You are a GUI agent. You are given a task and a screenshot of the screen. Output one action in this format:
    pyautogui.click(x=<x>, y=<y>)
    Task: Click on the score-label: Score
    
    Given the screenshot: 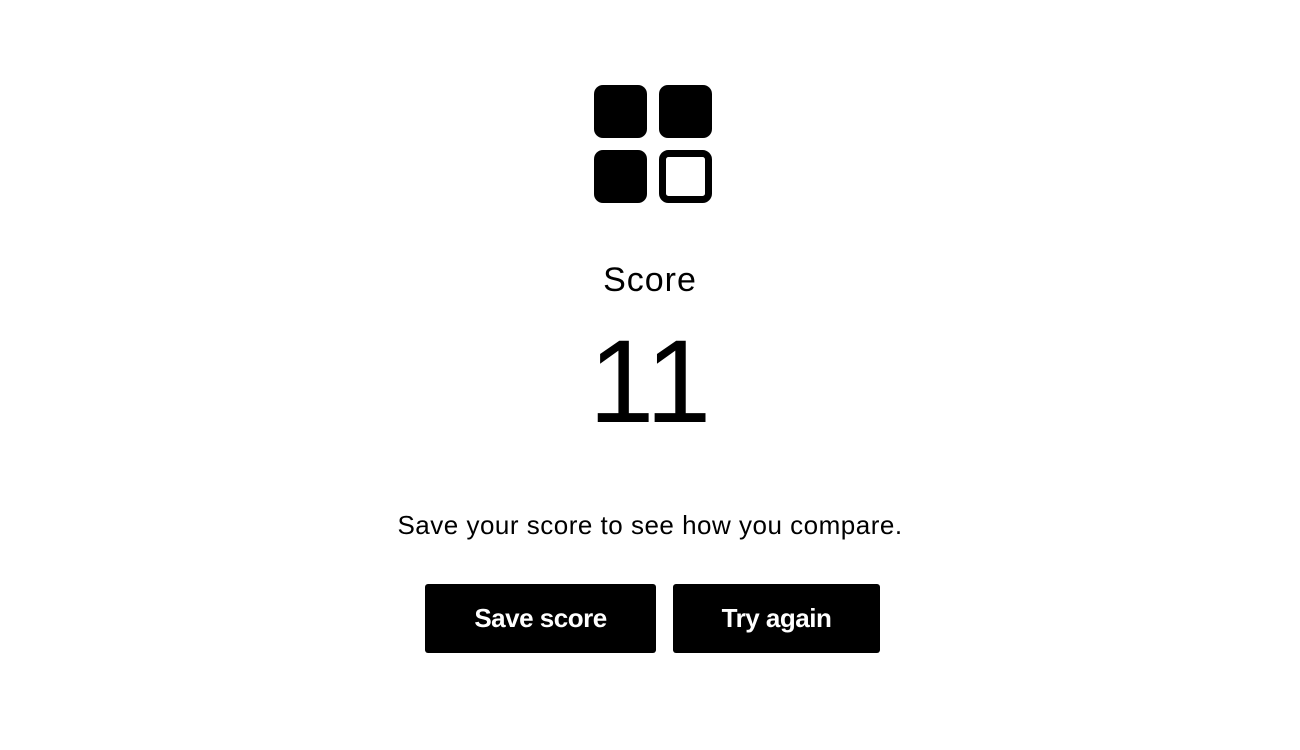 What is the action you would take?
    pyautogui.click(x=650, y=280)
    